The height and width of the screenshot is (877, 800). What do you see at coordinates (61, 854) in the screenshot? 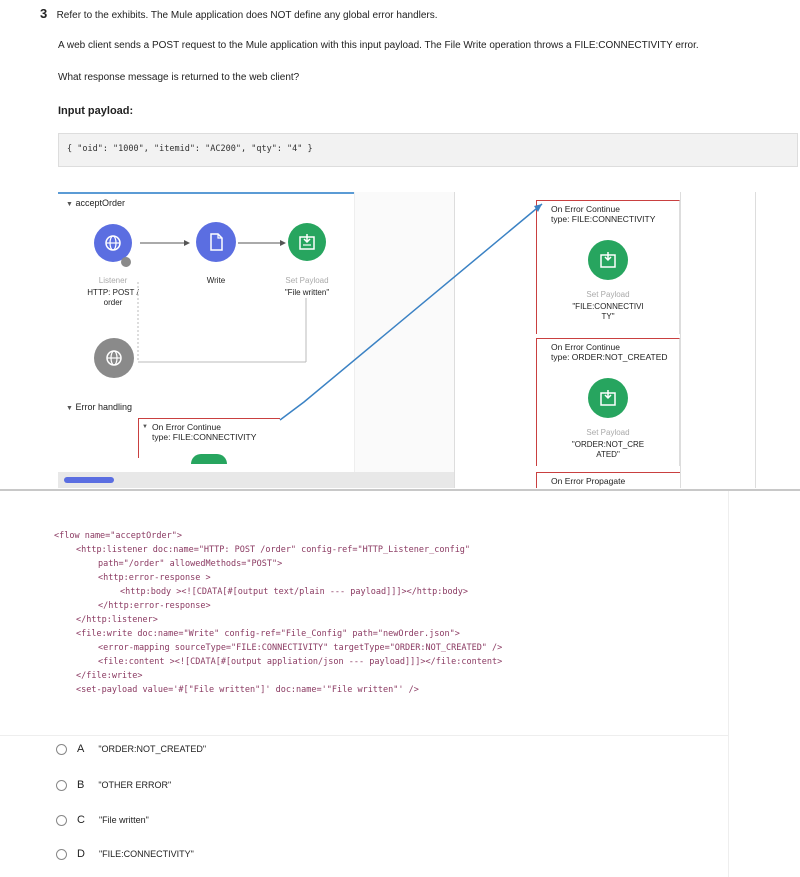
I see `radio-d` at bounding box center [61, 854].